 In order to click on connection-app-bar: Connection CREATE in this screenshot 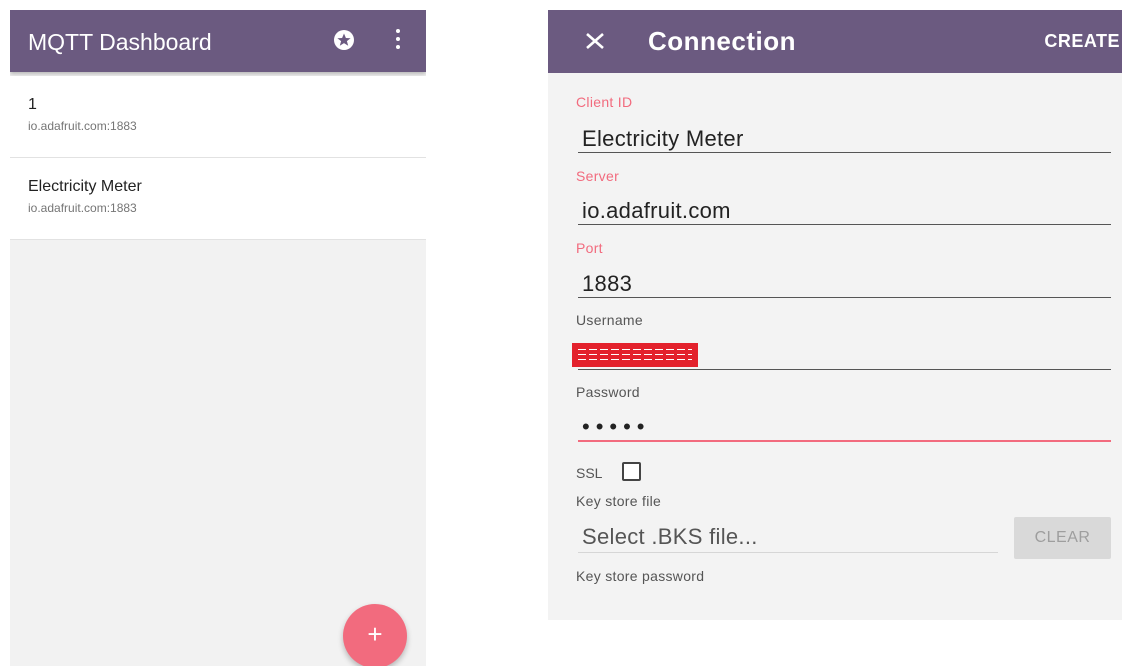, I will do `click(835, 41)`.